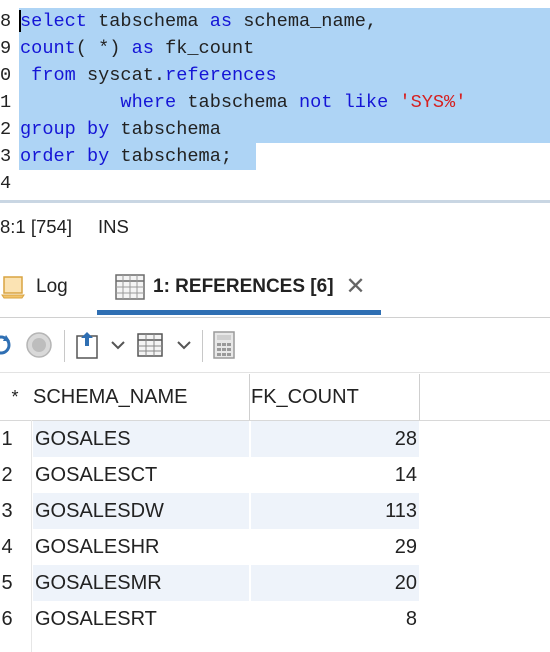 This screenshot has width=550, height=652. Describe the element at coordinates (113, 226) in the screenshot. I see `insert-mode-indicator: INS` at that location.